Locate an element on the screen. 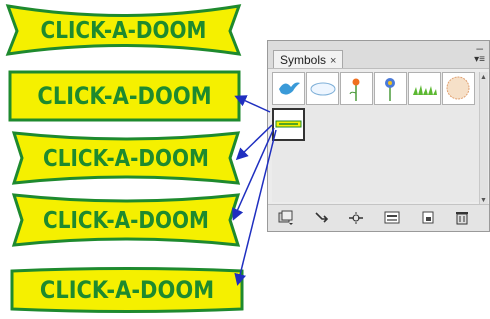 This screenshot has height=319, width=490. banner-5: CLICK-A-DOOM is located at coordinates (127, 290).